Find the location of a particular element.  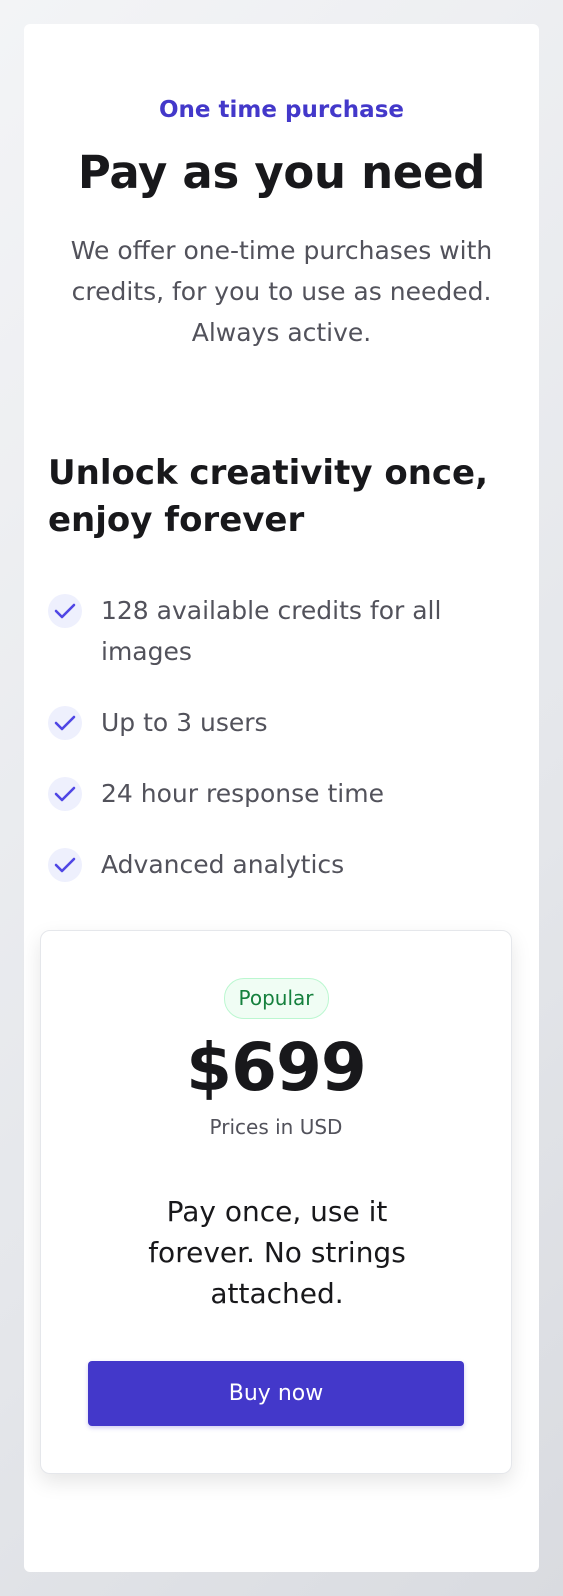

buy-now-button: Buy now is located at coordinates (276, 1393).